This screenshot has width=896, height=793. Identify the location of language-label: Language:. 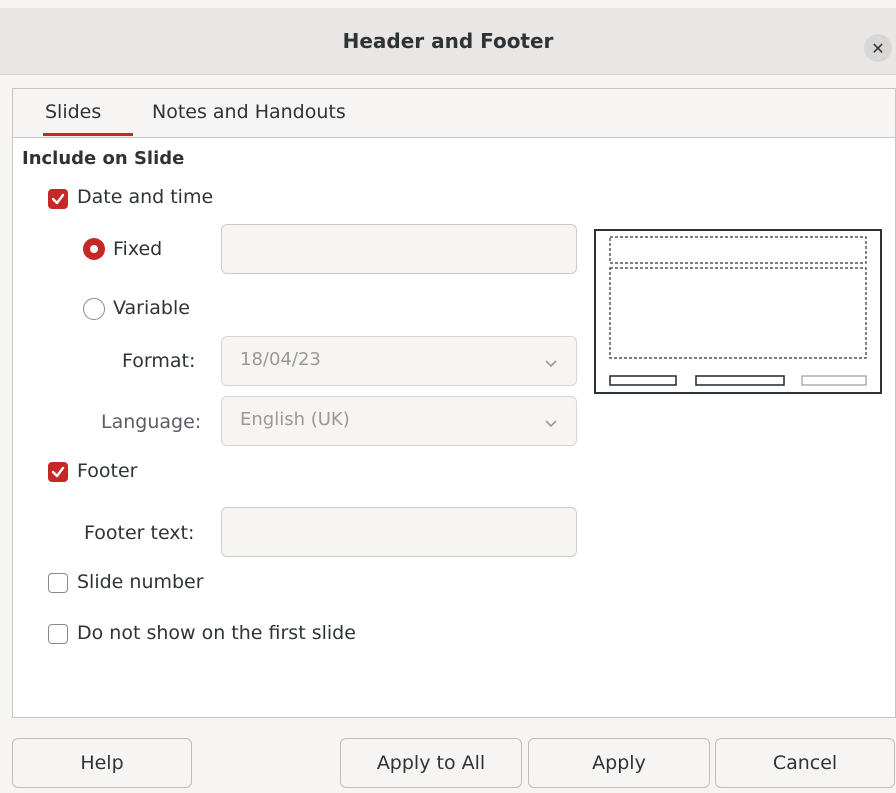
(151, 422).